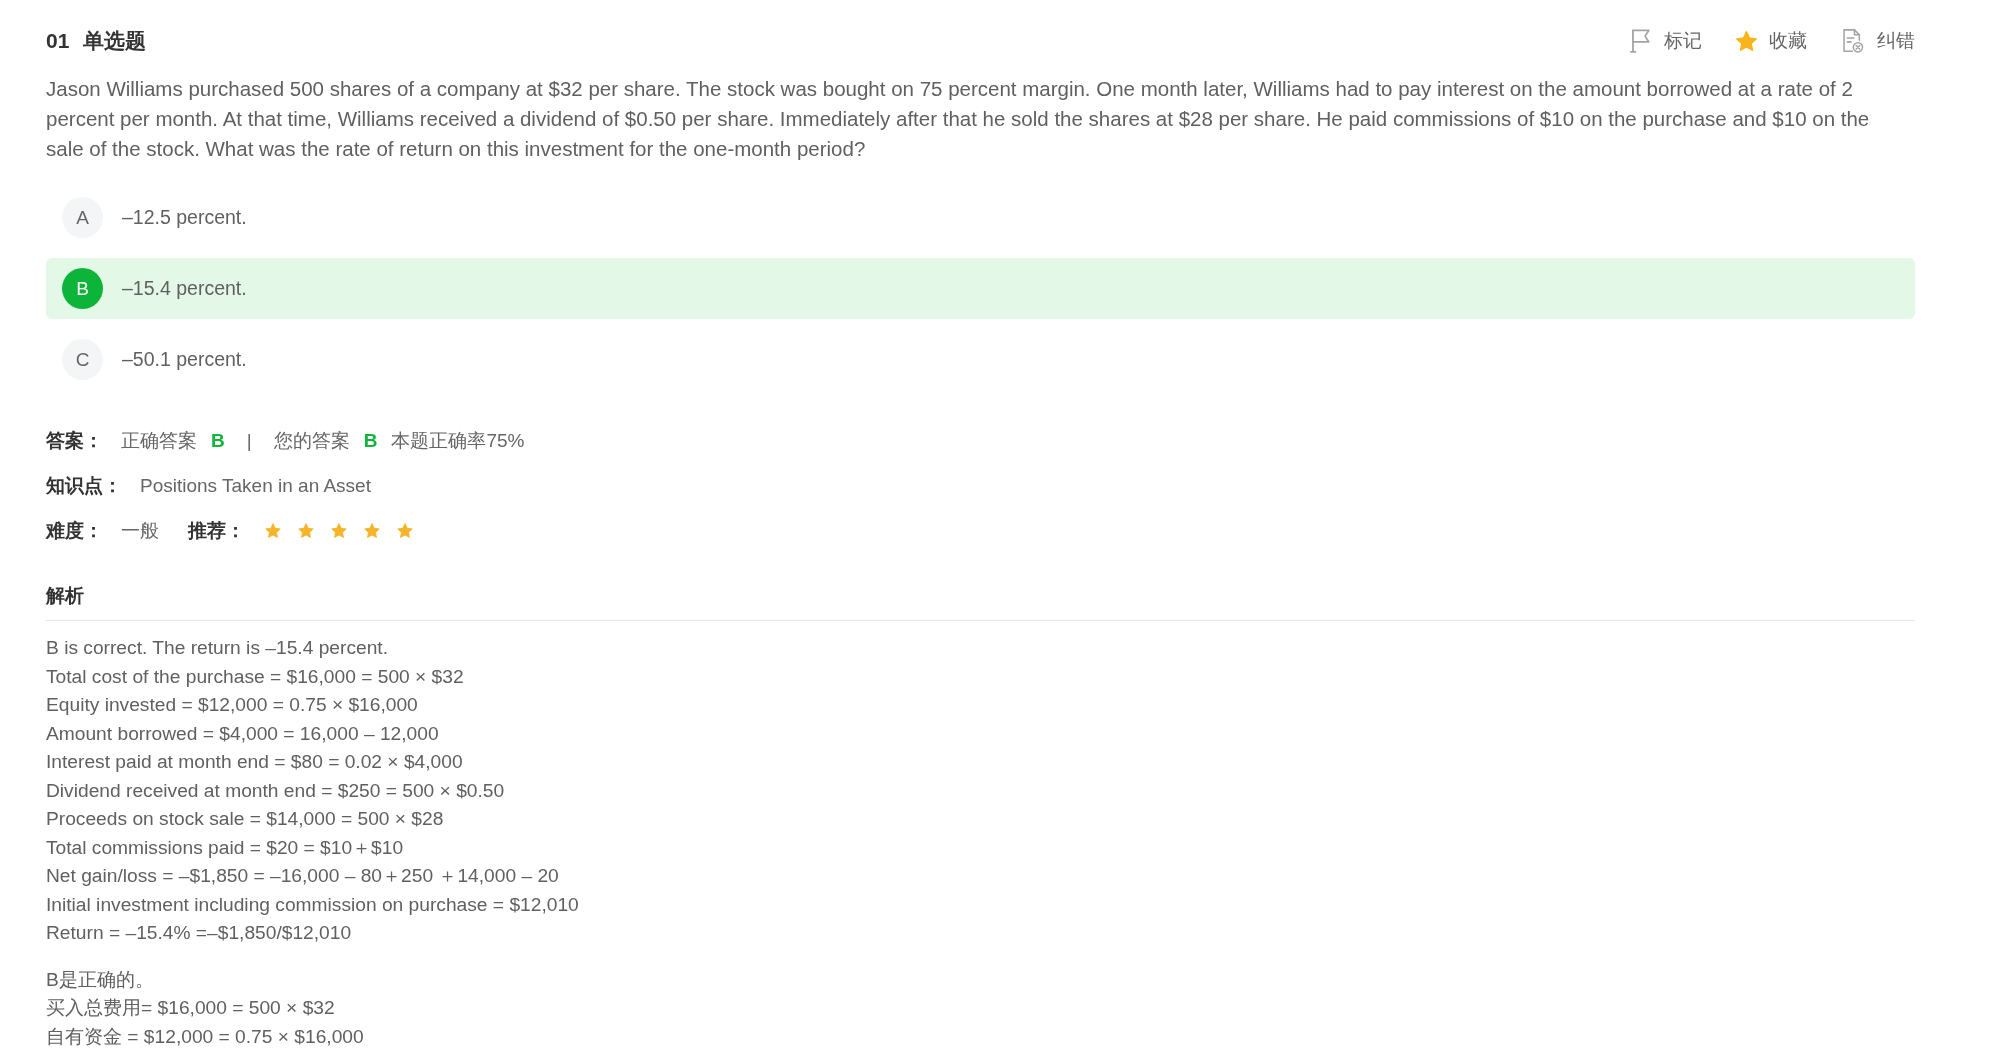 Image resolution: width=2000 pixels, height=1057 pixels. Describe the element at coordinates (255, 485) in the screenshot. I see `knowledge-point-text: Positions Taken in an Asset` at that location.